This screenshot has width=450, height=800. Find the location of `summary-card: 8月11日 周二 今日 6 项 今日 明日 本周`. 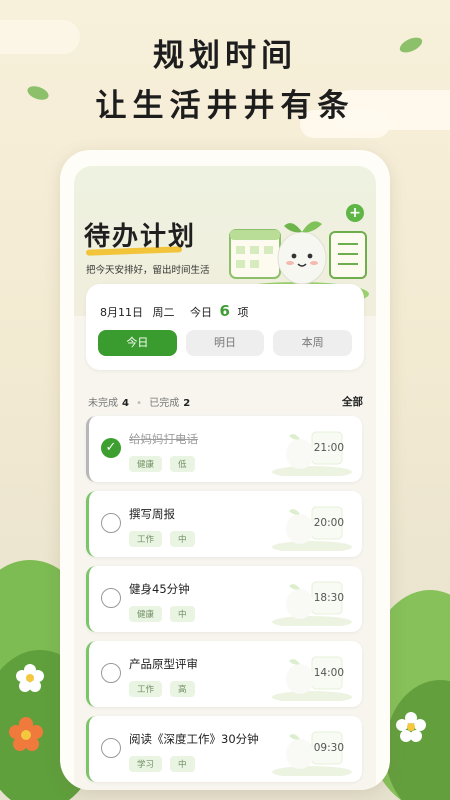

summary-card: 8月11日 周二 今日 6 项 今日 明日 本周 is located at coordinates (225, 327).